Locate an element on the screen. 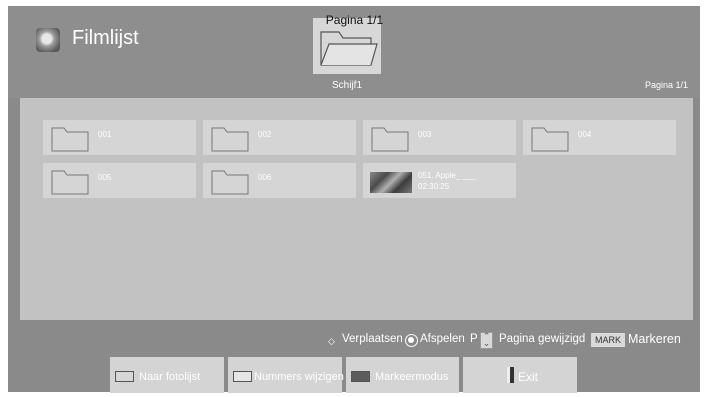 Image resolution: width=709 pixels, height=397 pixels. folder-tile: 001 is located at coordinates (119, 137).